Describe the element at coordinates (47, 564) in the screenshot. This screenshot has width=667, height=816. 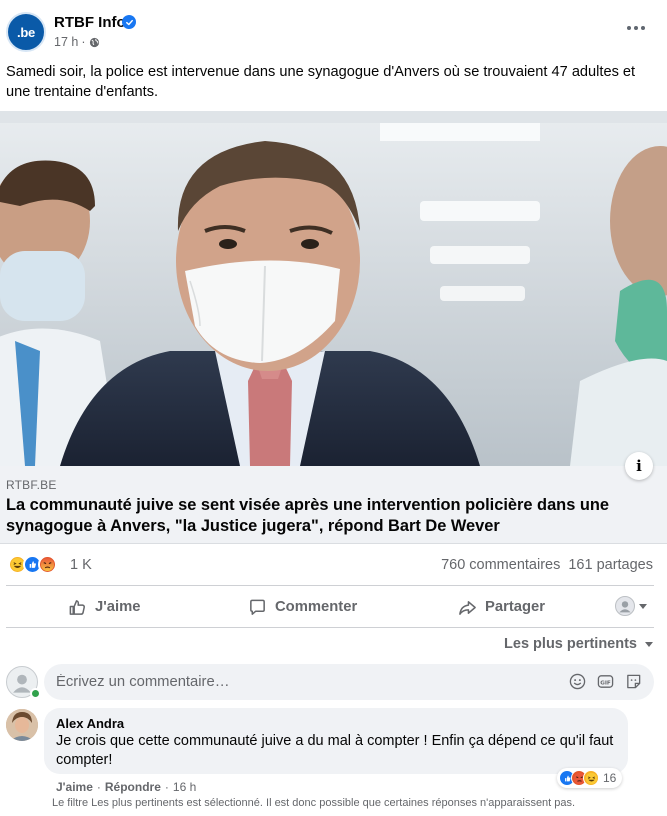
I see `angry-icon` at that location.